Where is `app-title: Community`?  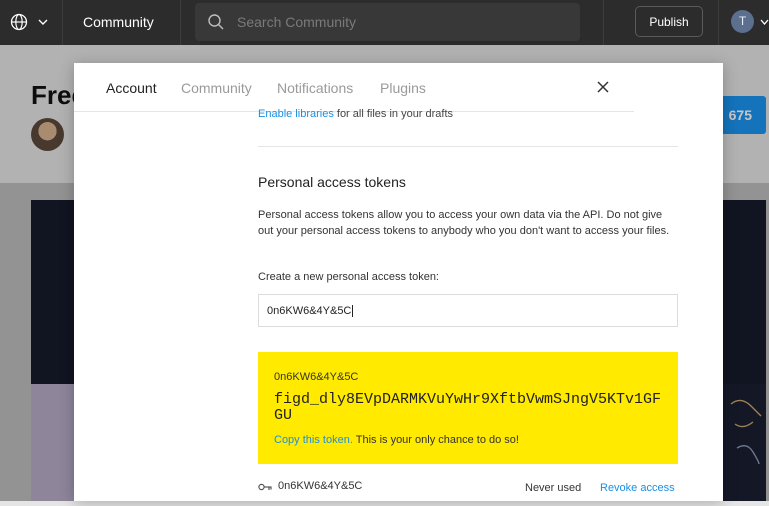
app-title: Community is located at coordinates (118, 22).